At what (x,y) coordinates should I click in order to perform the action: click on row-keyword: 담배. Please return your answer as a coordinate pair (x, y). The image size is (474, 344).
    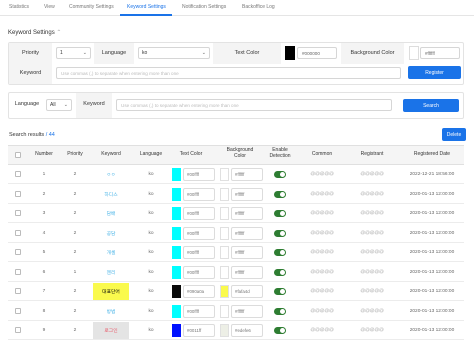
    Looking at the image, I should click on (111, 213).